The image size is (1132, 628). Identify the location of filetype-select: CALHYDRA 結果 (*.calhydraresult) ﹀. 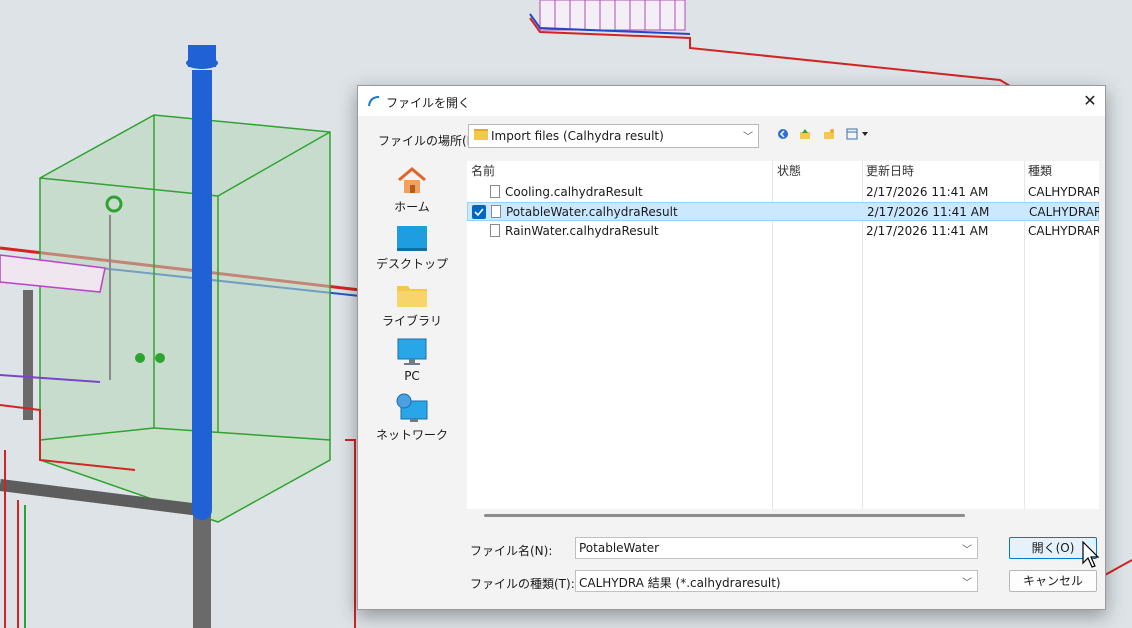
(776, 581).